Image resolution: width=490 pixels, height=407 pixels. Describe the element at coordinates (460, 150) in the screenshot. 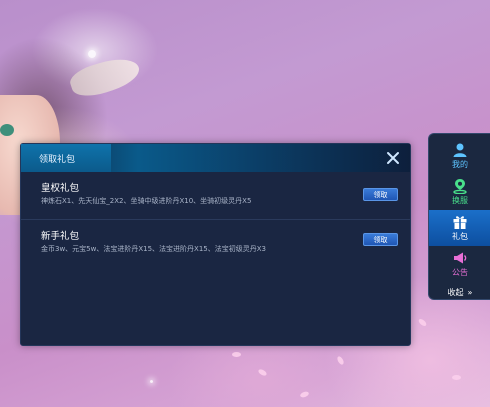

I see `user-icon` at that location.